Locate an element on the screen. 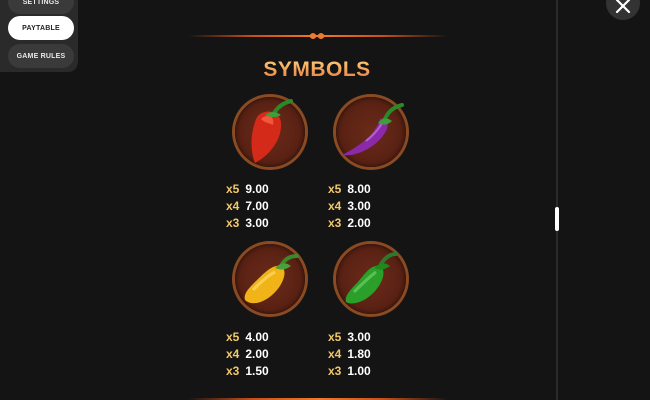  scrollbar-thumb is located at coordinates (557, 219).